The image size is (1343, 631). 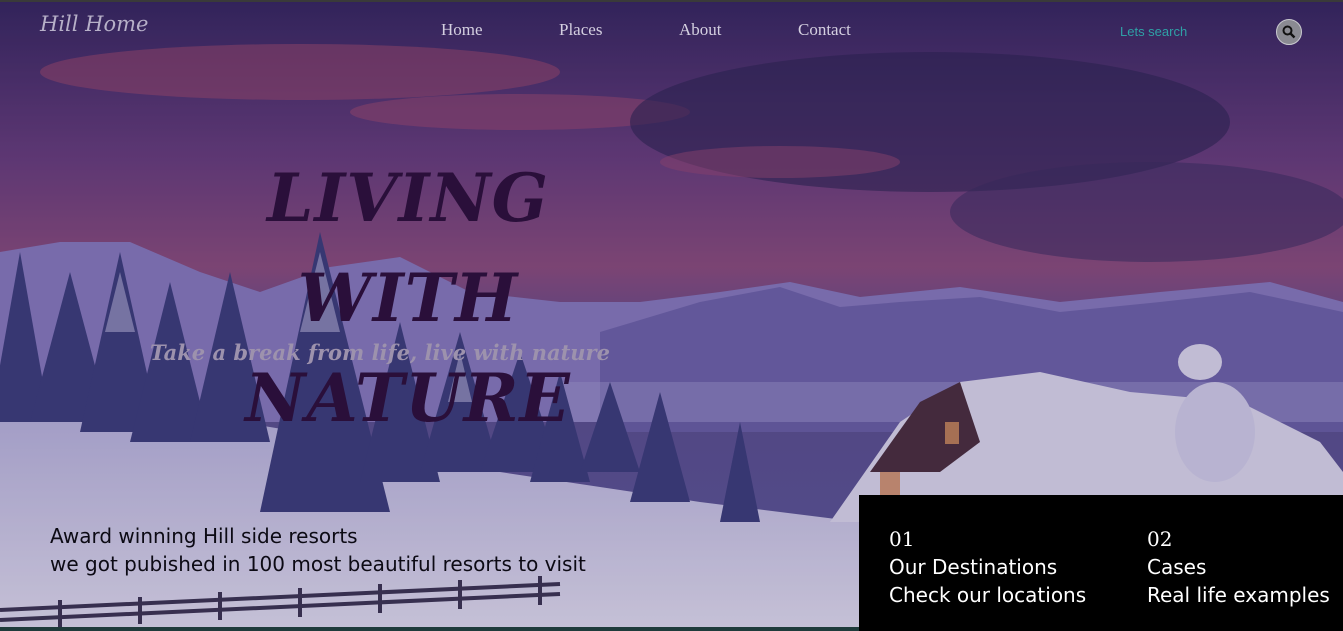 I want to click on card-number: 01, so click(x=902, y=539).